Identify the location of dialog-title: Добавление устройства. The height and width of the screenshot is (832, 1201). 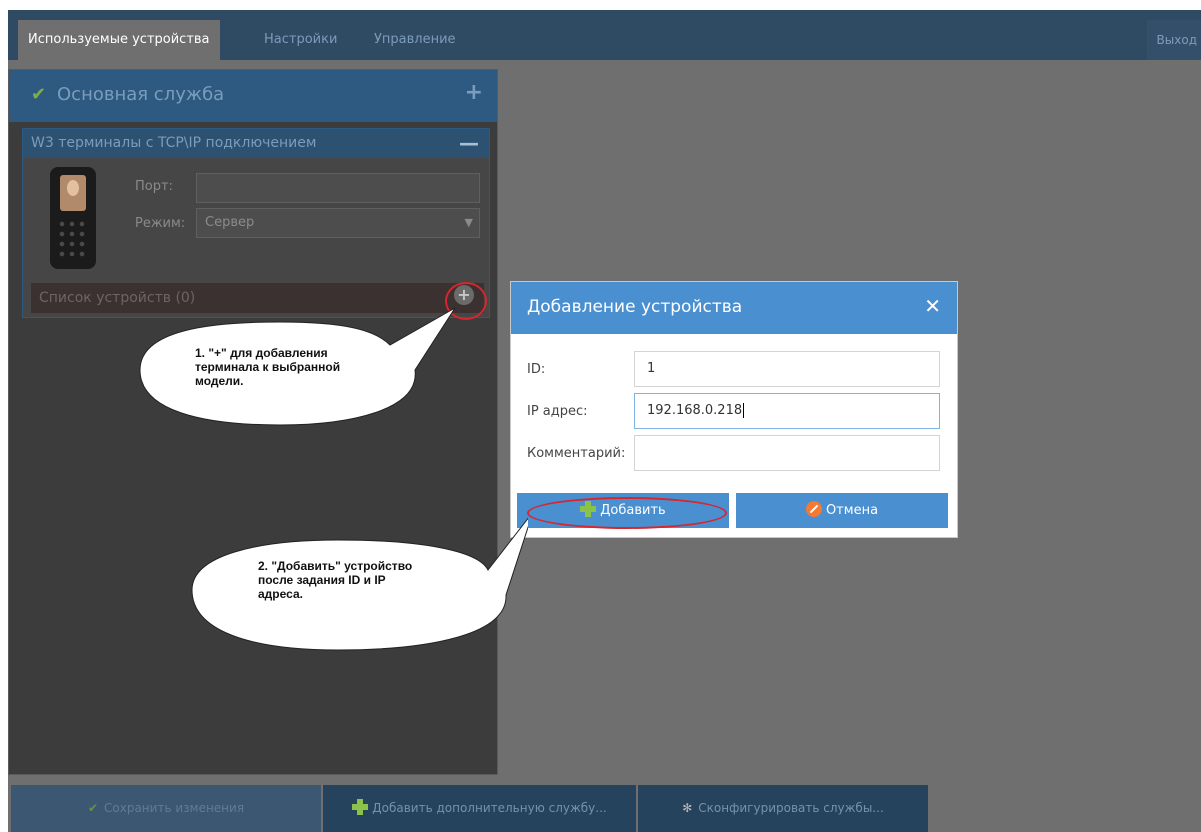
(635, 307).